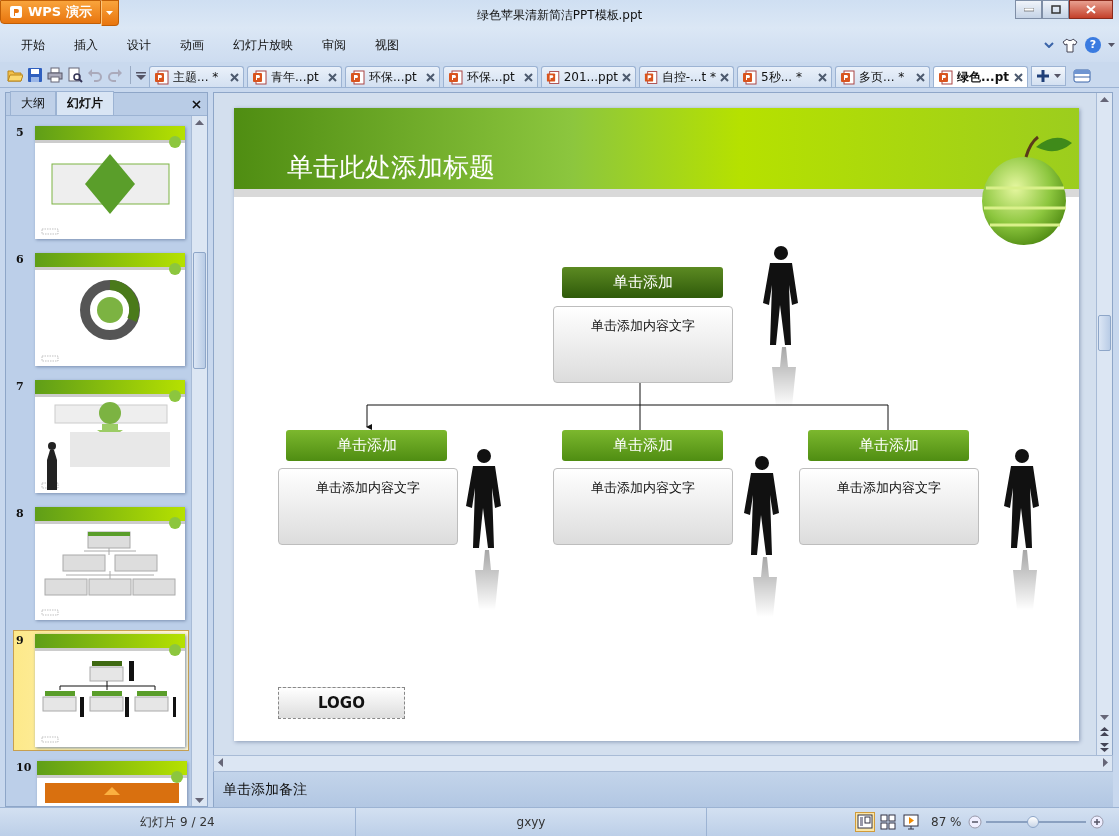  Describe the element at coordinates (588, 76) in the screenshot. I see `document-tab: 201...ppt` at that location.